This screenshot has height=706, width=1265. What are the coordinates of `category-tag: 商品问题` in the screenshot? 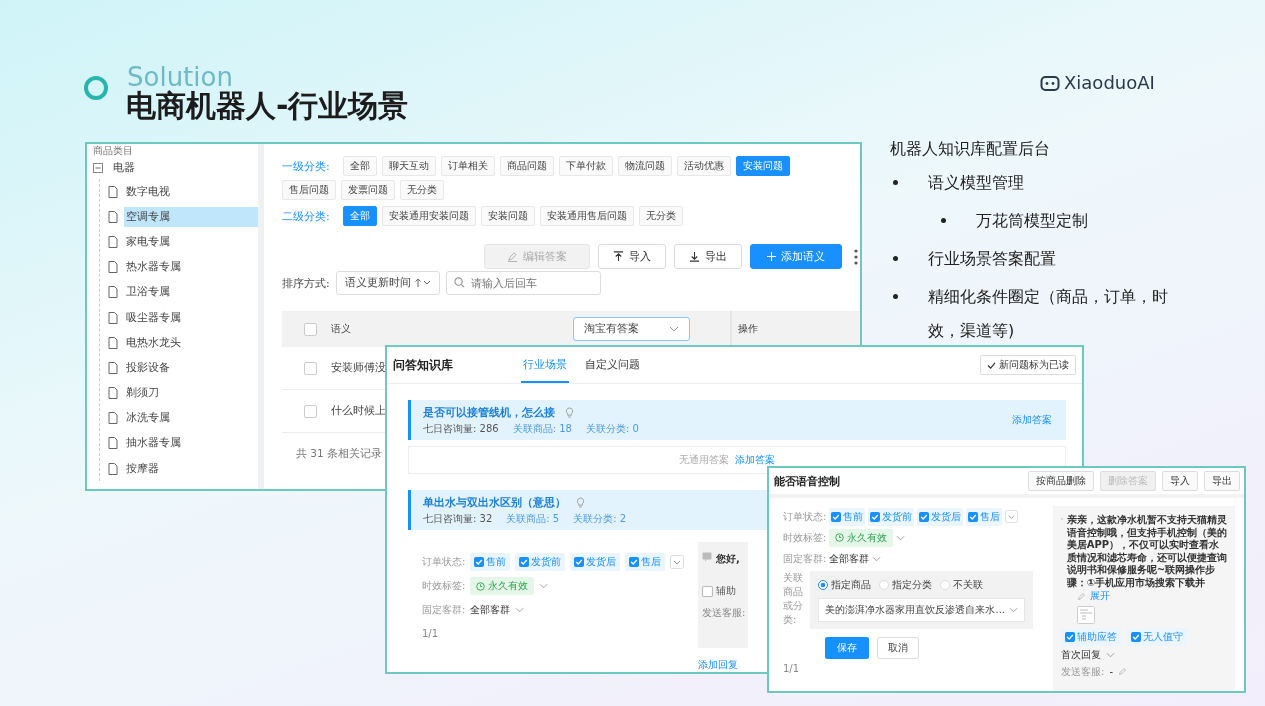 It's located at (526, 166).